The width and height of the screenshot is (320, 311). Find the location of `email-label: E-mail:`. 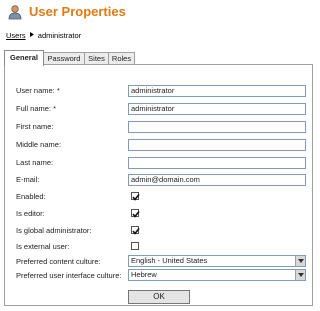

email-label: E-mail: is located at coordinates (28, 179).